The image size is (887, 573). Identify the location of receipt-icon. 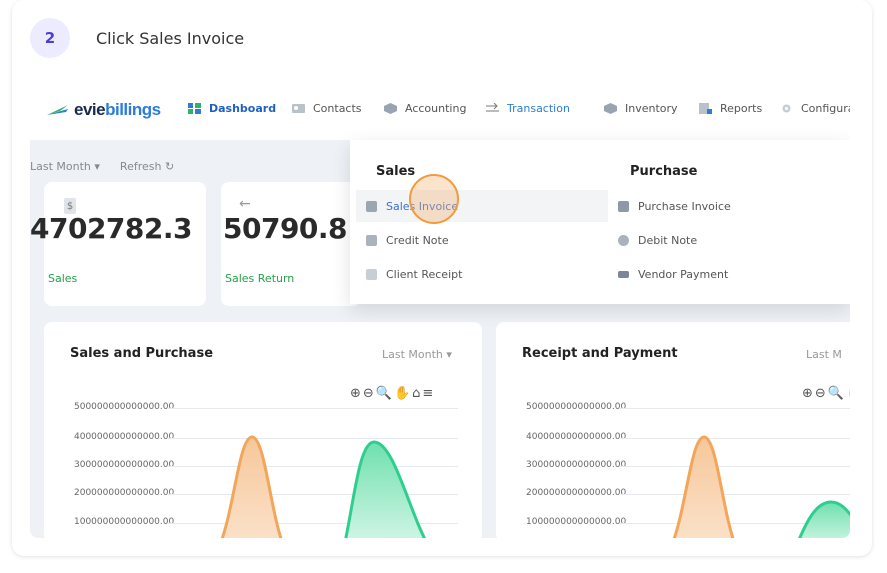
(371, 274).